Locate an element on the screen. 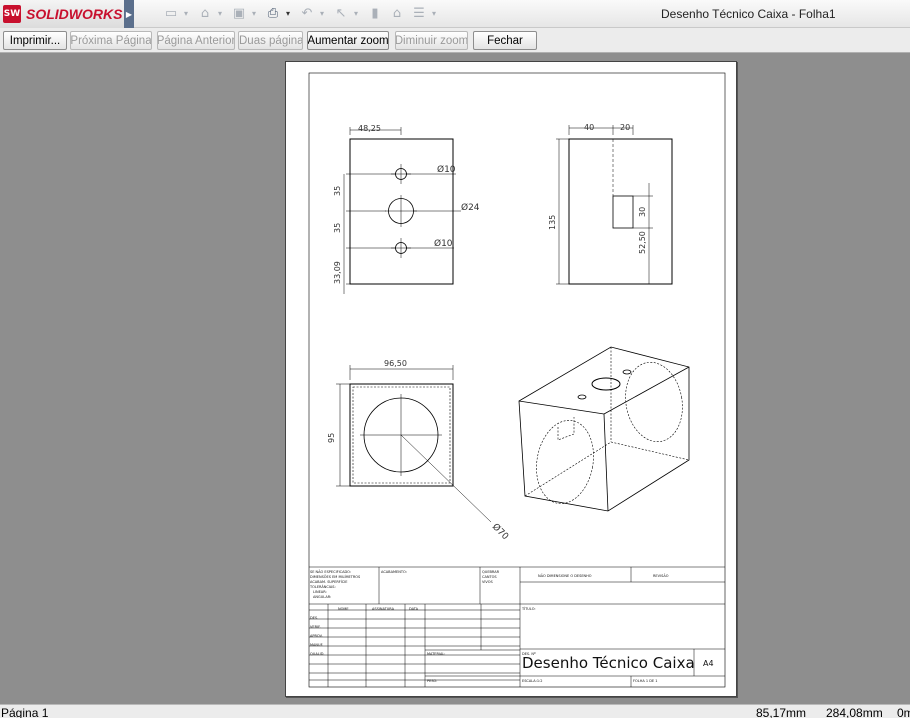 This screenshot has width=910, height=718. solidworks-logo: SW SOLIDWORKS is located at coordinates (62, 14).